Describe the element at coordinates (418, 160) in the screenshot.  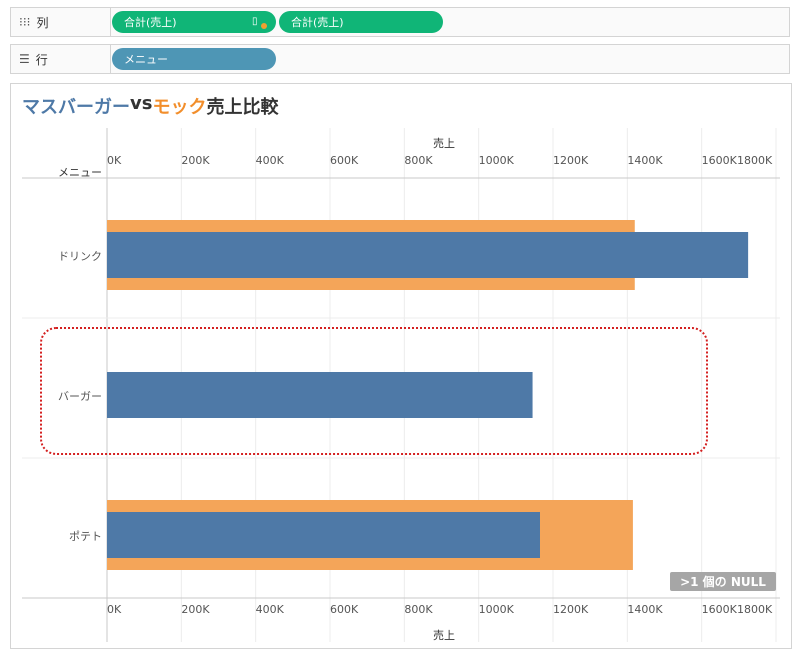
I see `x-tick-label-top: 800K` at that location.